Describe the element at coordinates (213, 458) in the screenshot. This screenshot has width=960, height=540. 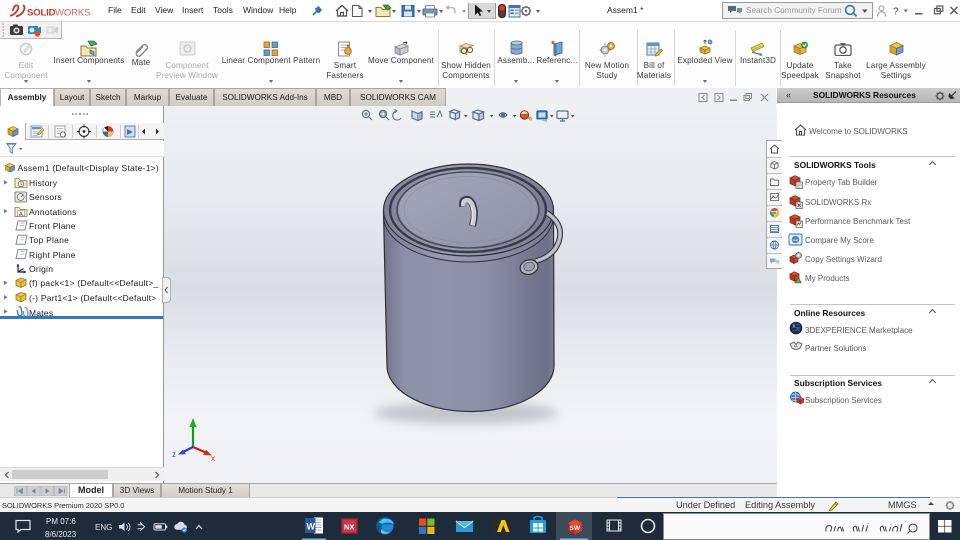
I see `svg-text: x` at that location.